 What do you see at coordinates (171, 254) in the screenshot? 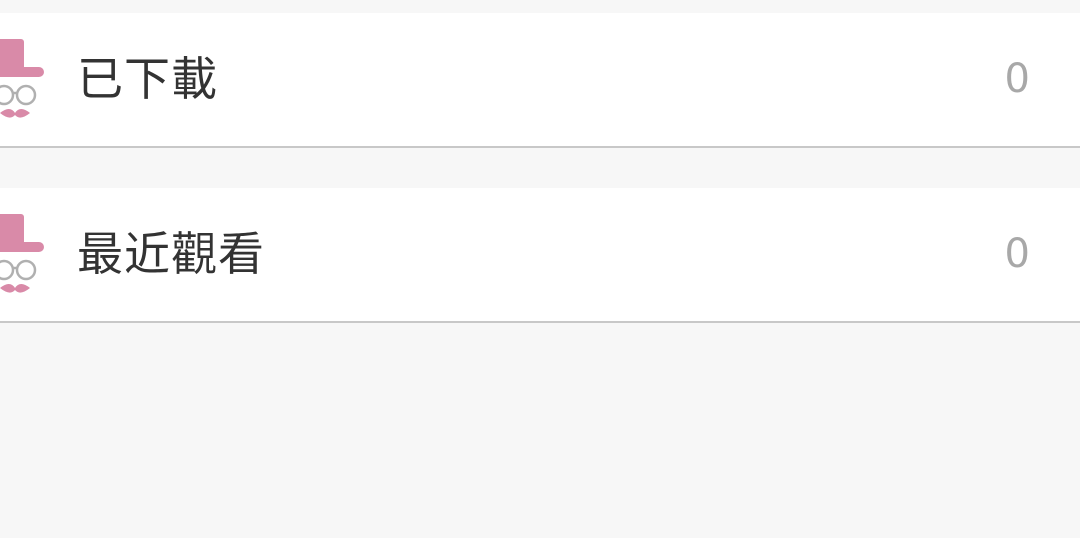
I see `list-item-label: 最近觀看` at bounding box center [171, 254].